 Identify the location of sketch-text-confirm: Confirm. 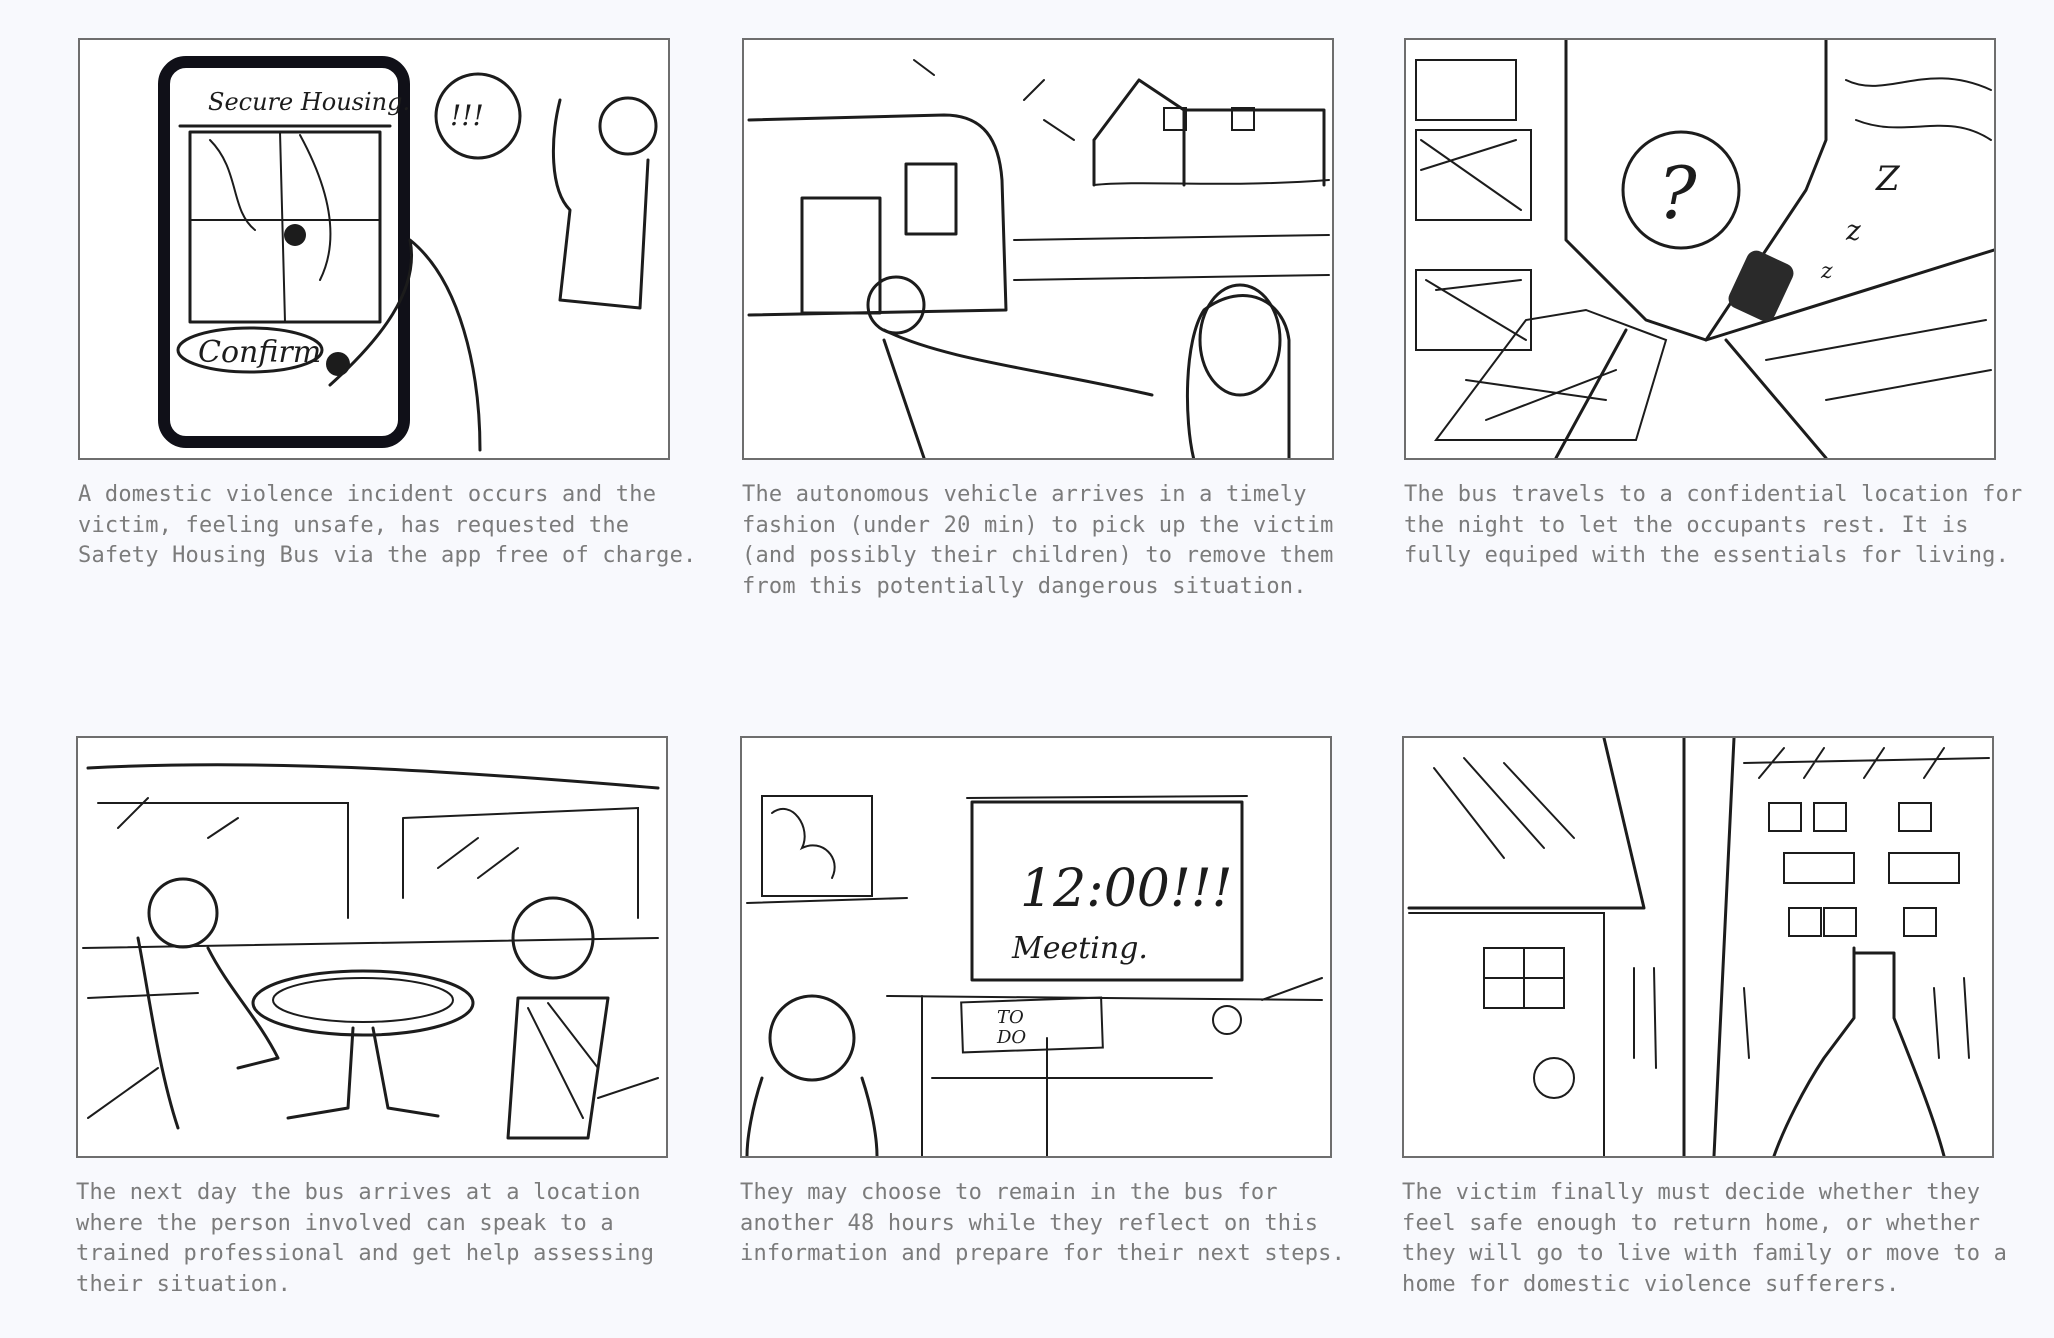
(259, 352).